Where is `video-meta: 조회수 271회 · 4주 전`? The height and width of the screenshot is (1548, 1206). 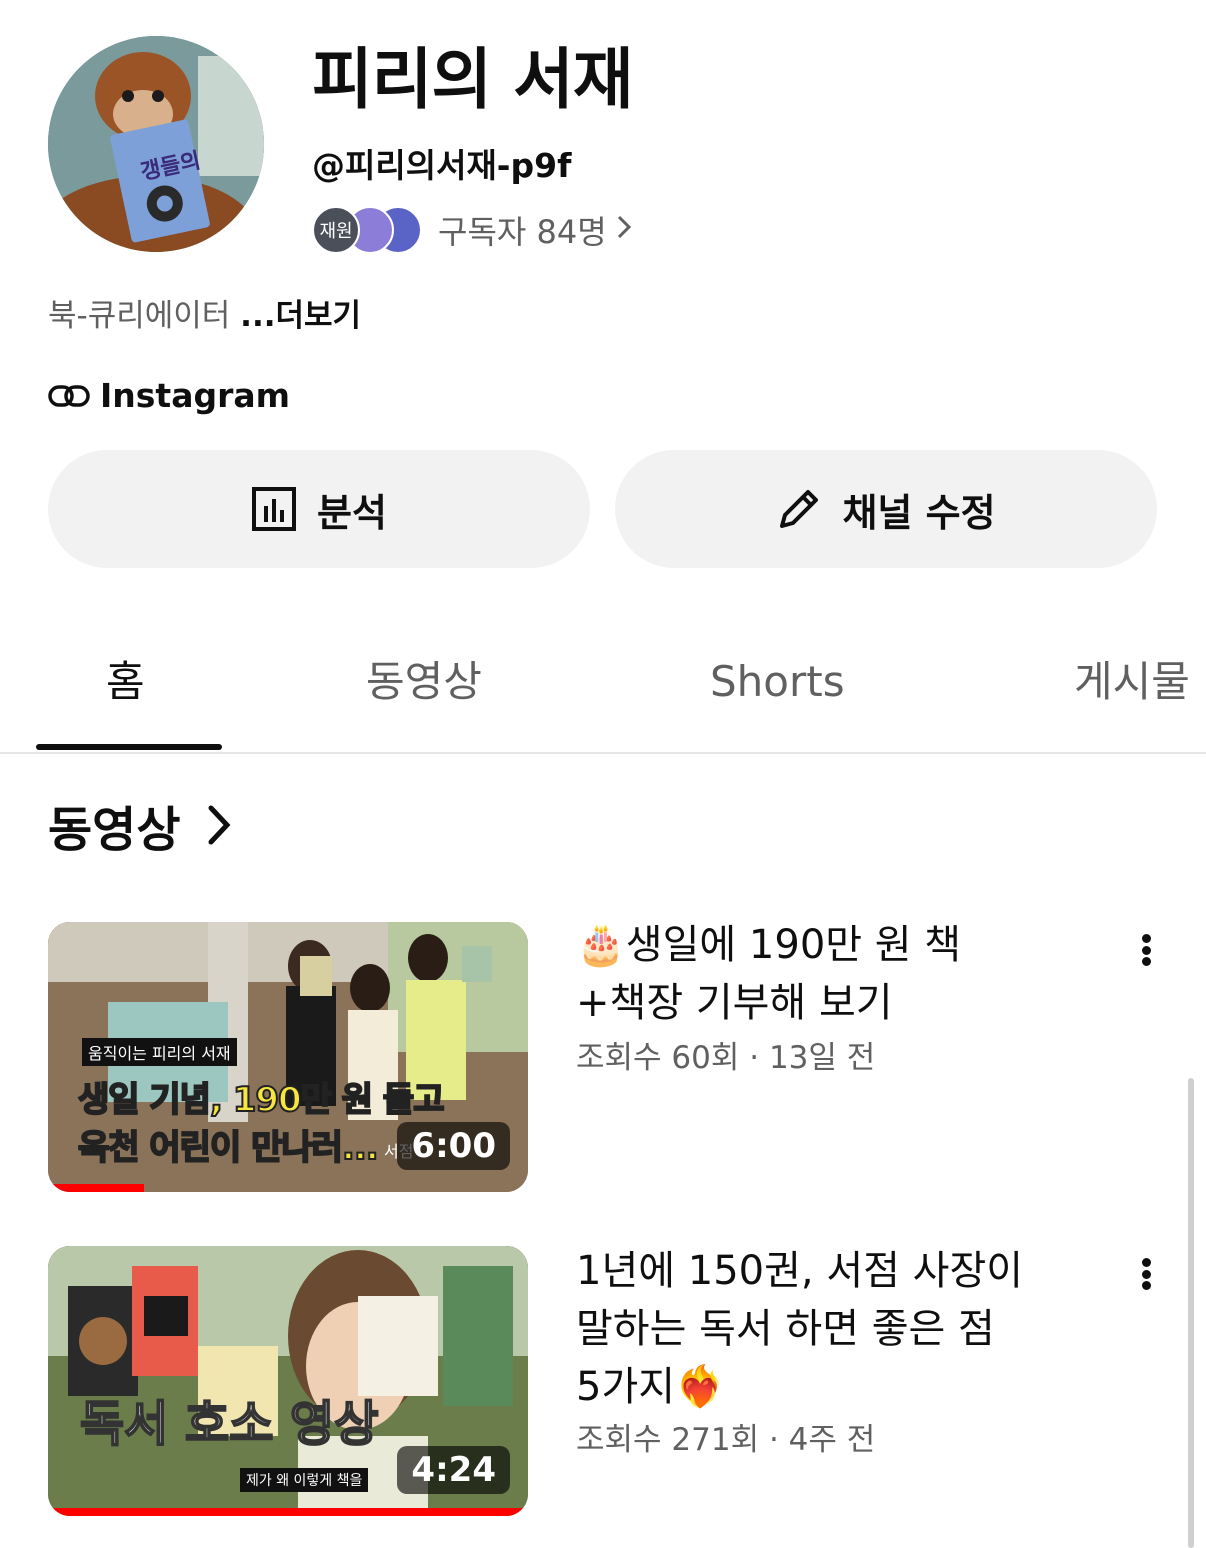
video-meta: 조회수 271회 · 4주 전 is located at coordinates (726, 1440).